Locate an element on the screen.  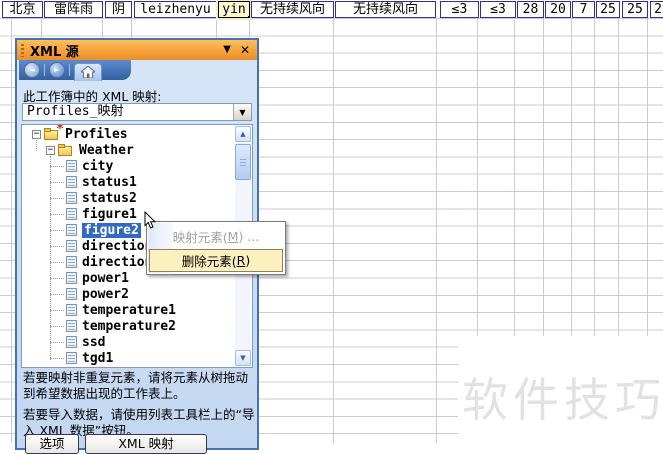
mapped-cell: 7 is located at coordinates (583, 9).